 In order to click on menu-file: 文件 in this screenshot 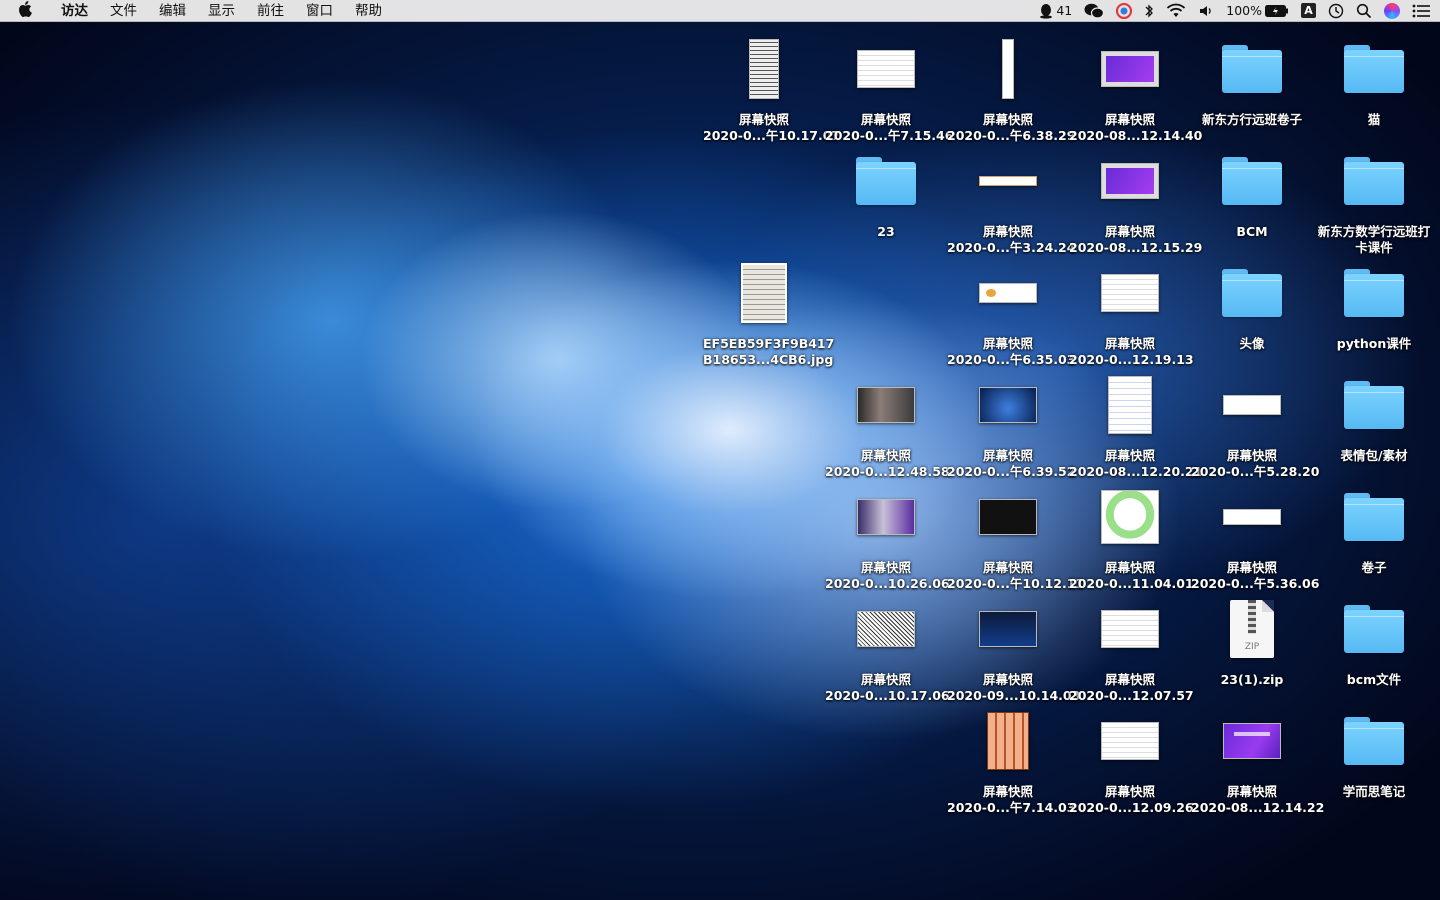, I will do `click(123, 11)`.